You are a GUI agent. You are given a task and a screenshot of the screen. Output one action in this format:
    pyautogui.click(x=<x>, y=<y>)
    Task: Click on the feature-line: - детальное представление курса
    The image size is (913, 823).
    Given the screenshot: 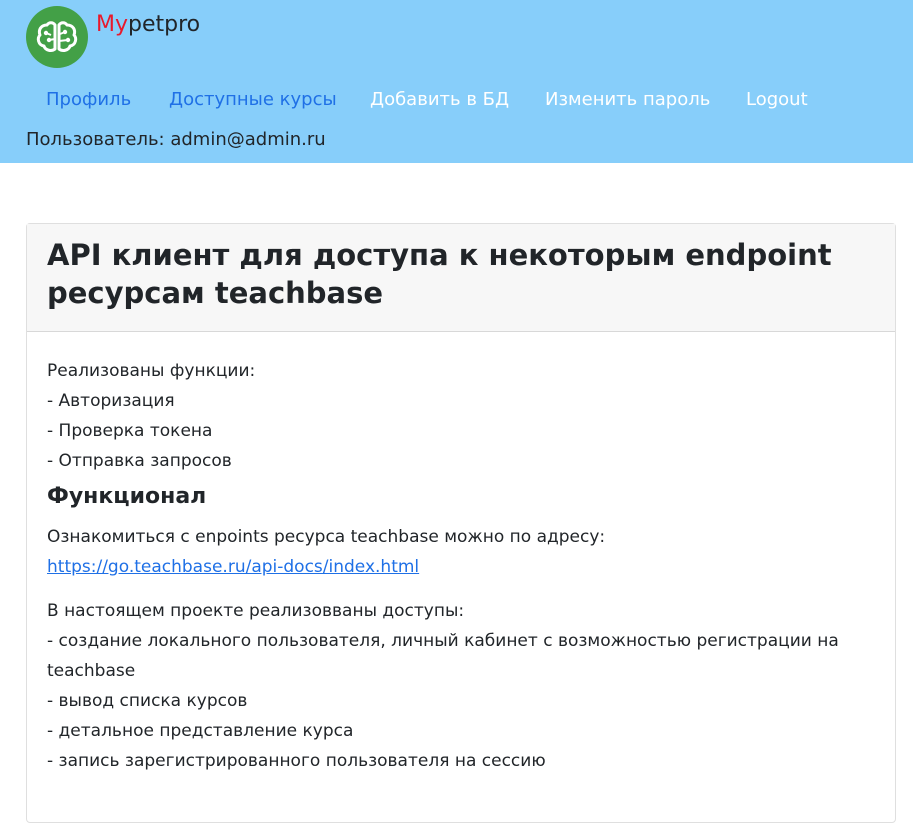 What is the action you would take?
    pyautogui.click(x=200, y=731)
    